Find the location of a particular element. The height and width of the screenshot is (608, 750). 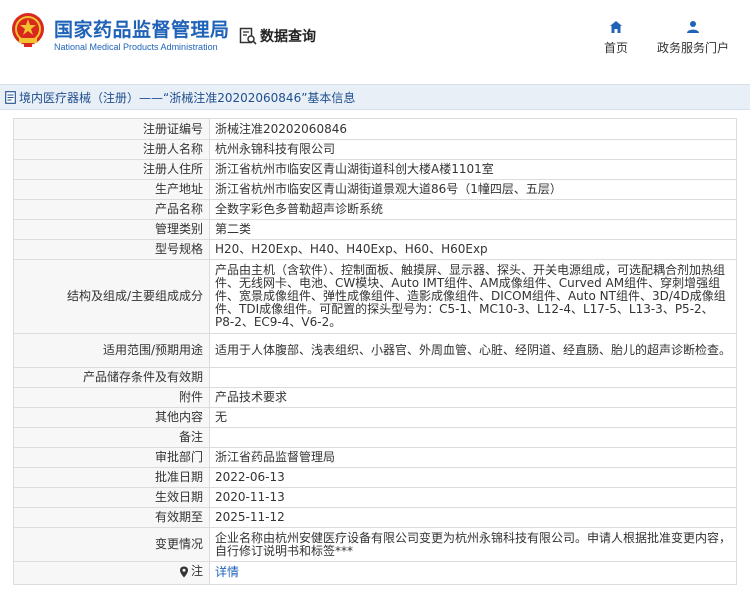

table-row: 有效期至 2025-11-12 is located at coordinates (375, 517).